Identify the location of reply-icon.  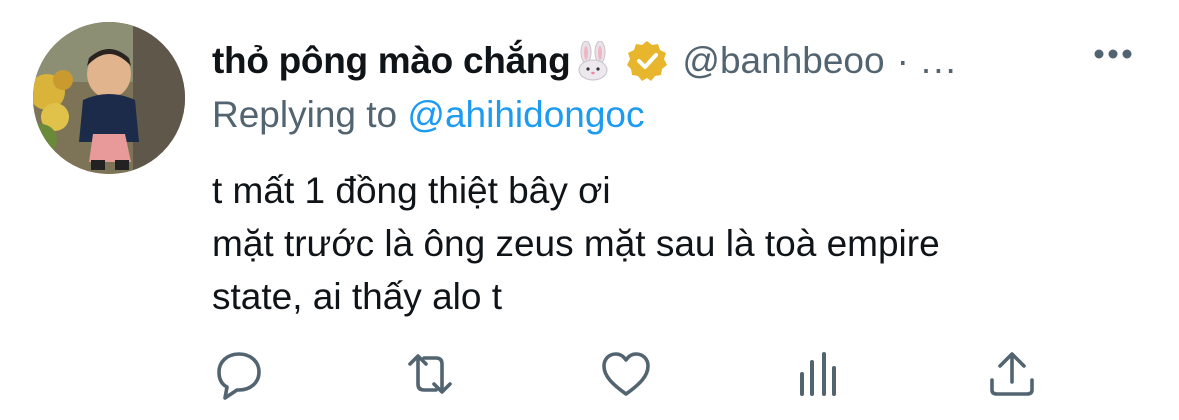
(239, 374).